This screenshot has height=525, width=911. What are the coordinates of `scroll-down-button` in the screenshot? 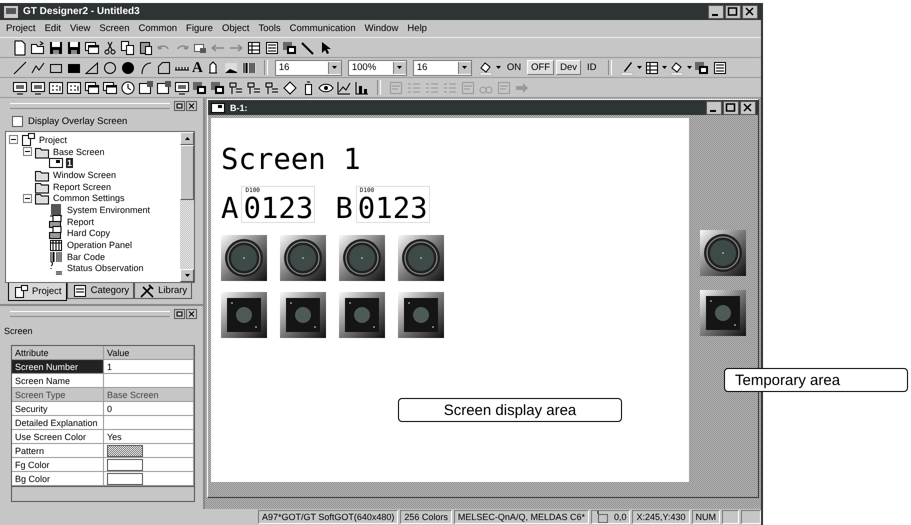 It's located at (187, 275).